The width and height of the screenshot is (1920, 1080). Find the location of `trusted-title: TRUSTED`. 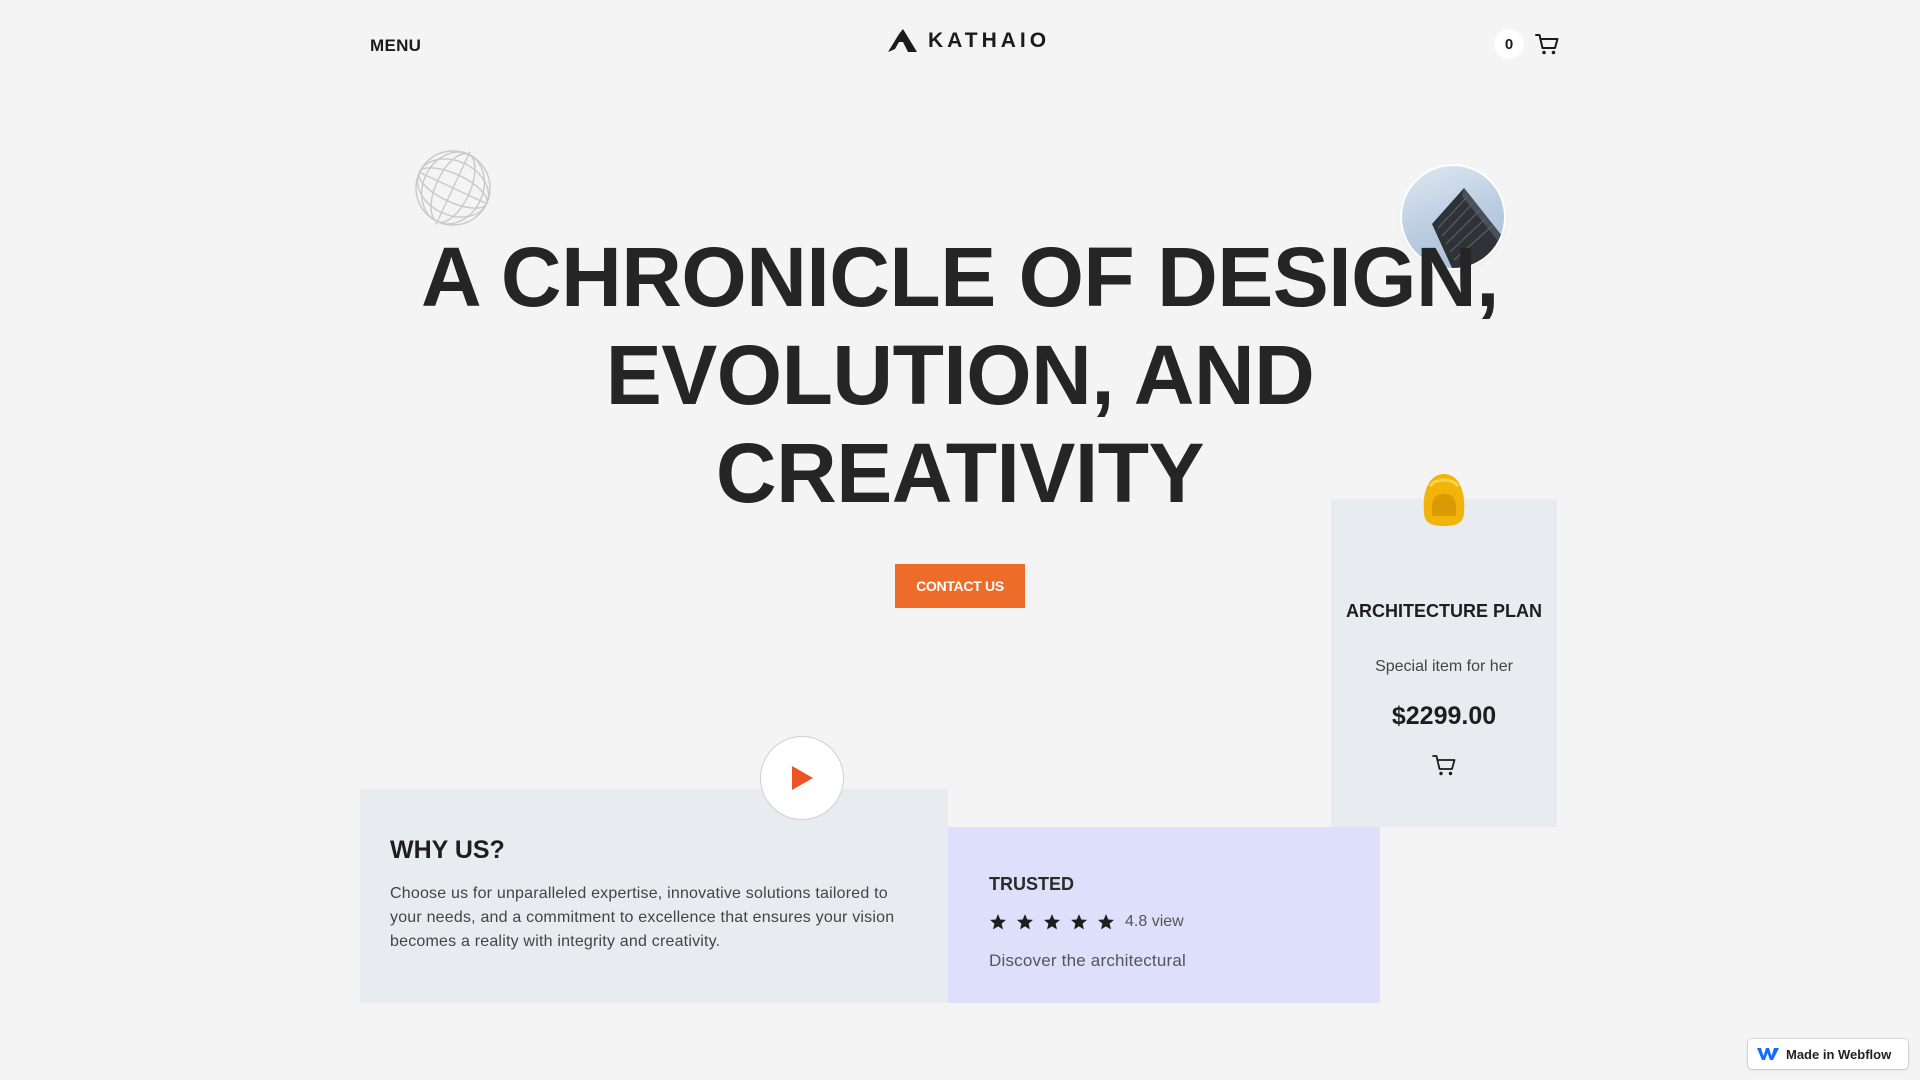

trusted-title: TRUSTED is located at coordinates (1031, 884).